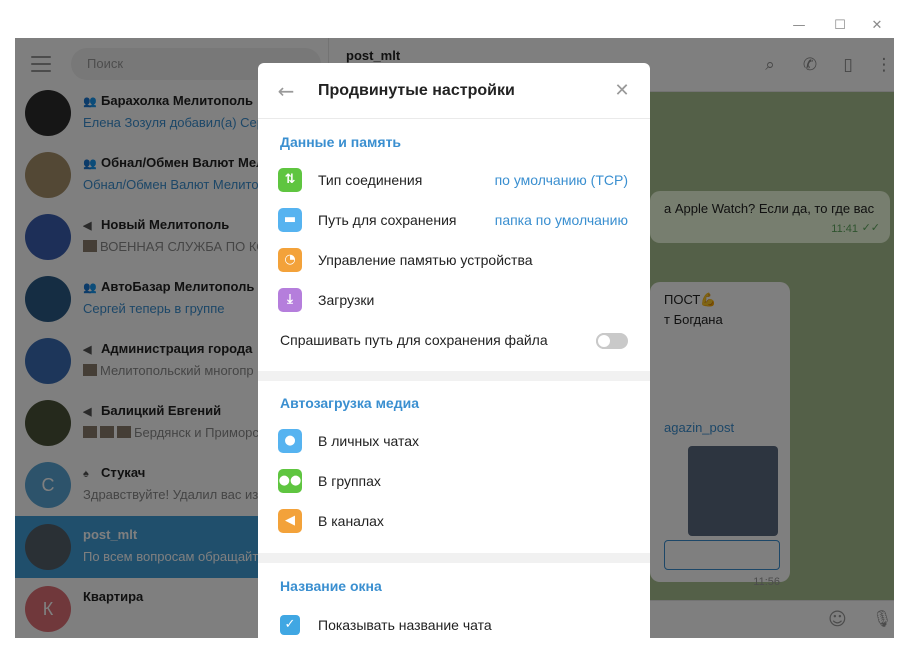 The width and height of the screenshot is (906, 652). I want to click on ask-save-path-row: Спрашивать путь для сохранения файла, so click(454, 340).